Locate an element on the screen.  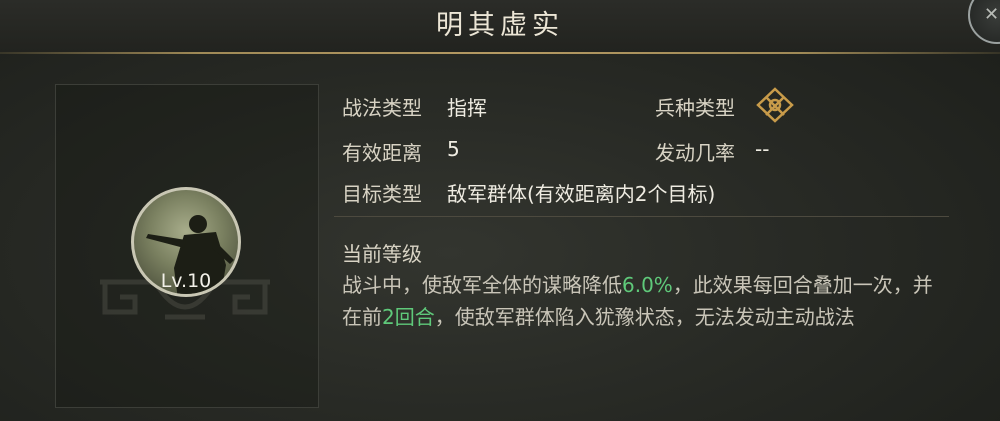
skill-level: Lv.10 is located at coordinates (186, 281).